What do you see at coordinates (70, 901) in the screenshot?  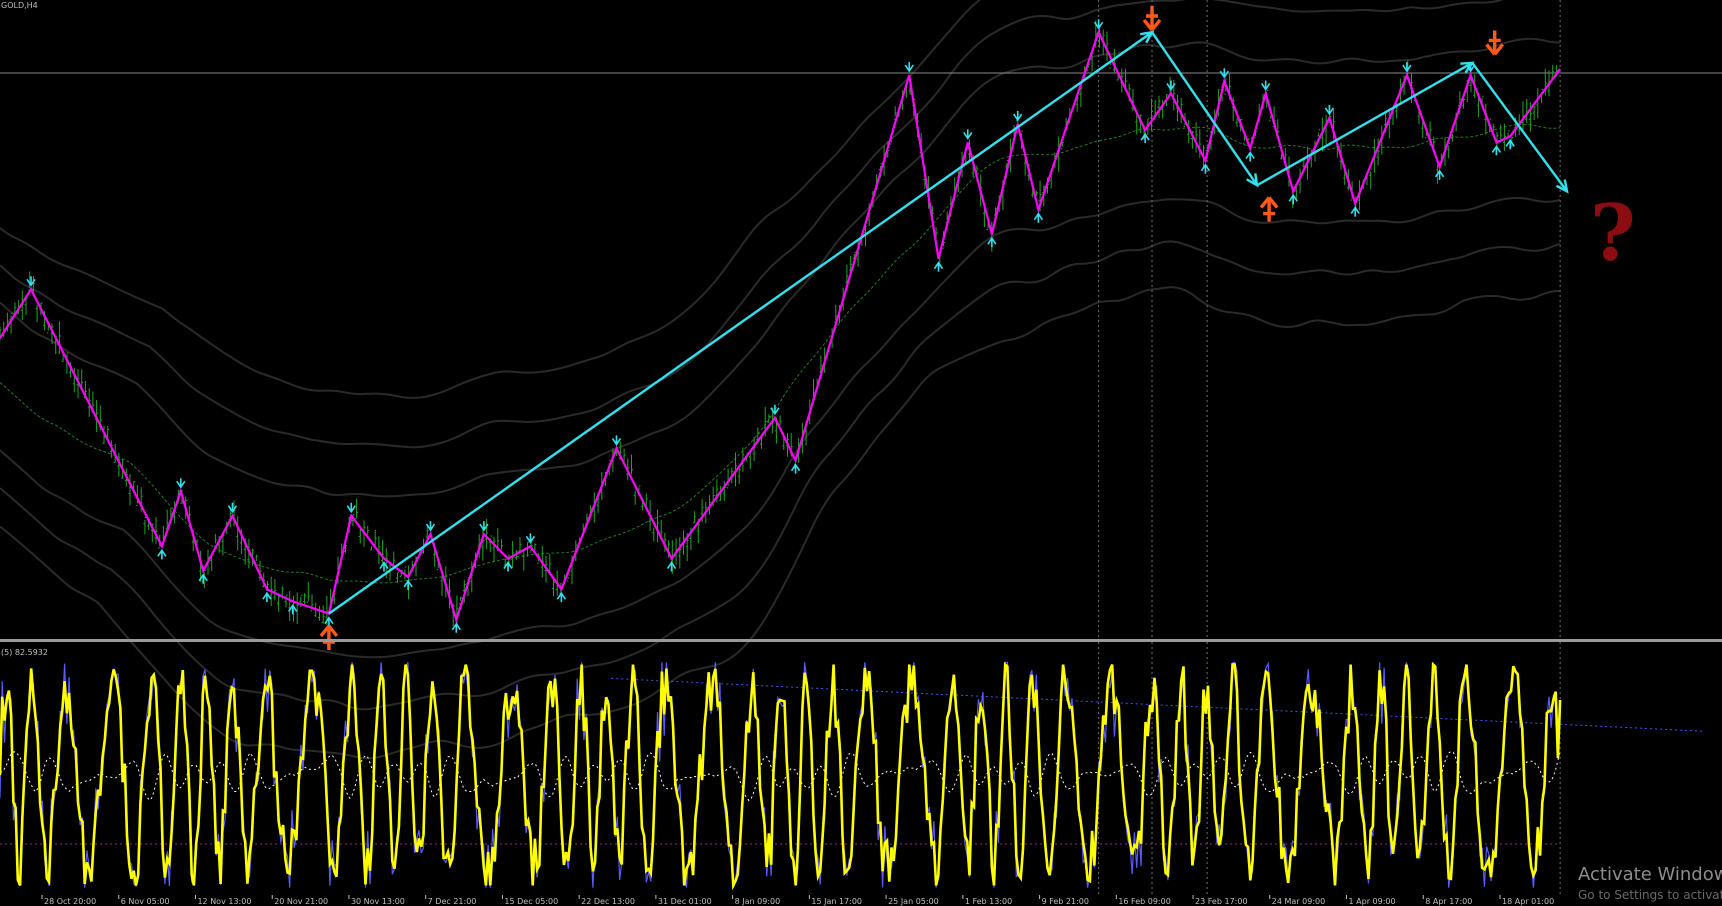 I see `time-axis-label: 28 Oct 20:00` at bounding box center [70, 901].